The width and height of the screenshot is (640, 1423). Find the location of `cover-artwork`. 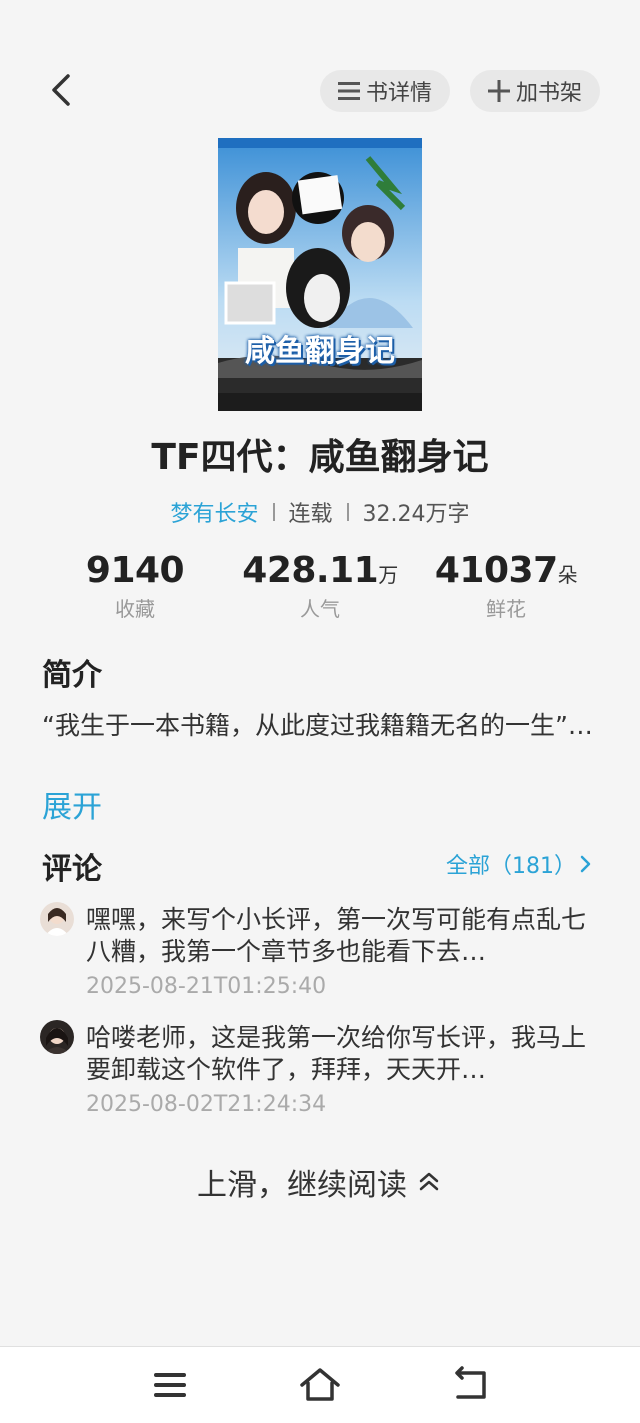

cover-artwork is located at coordinates (320, 274).